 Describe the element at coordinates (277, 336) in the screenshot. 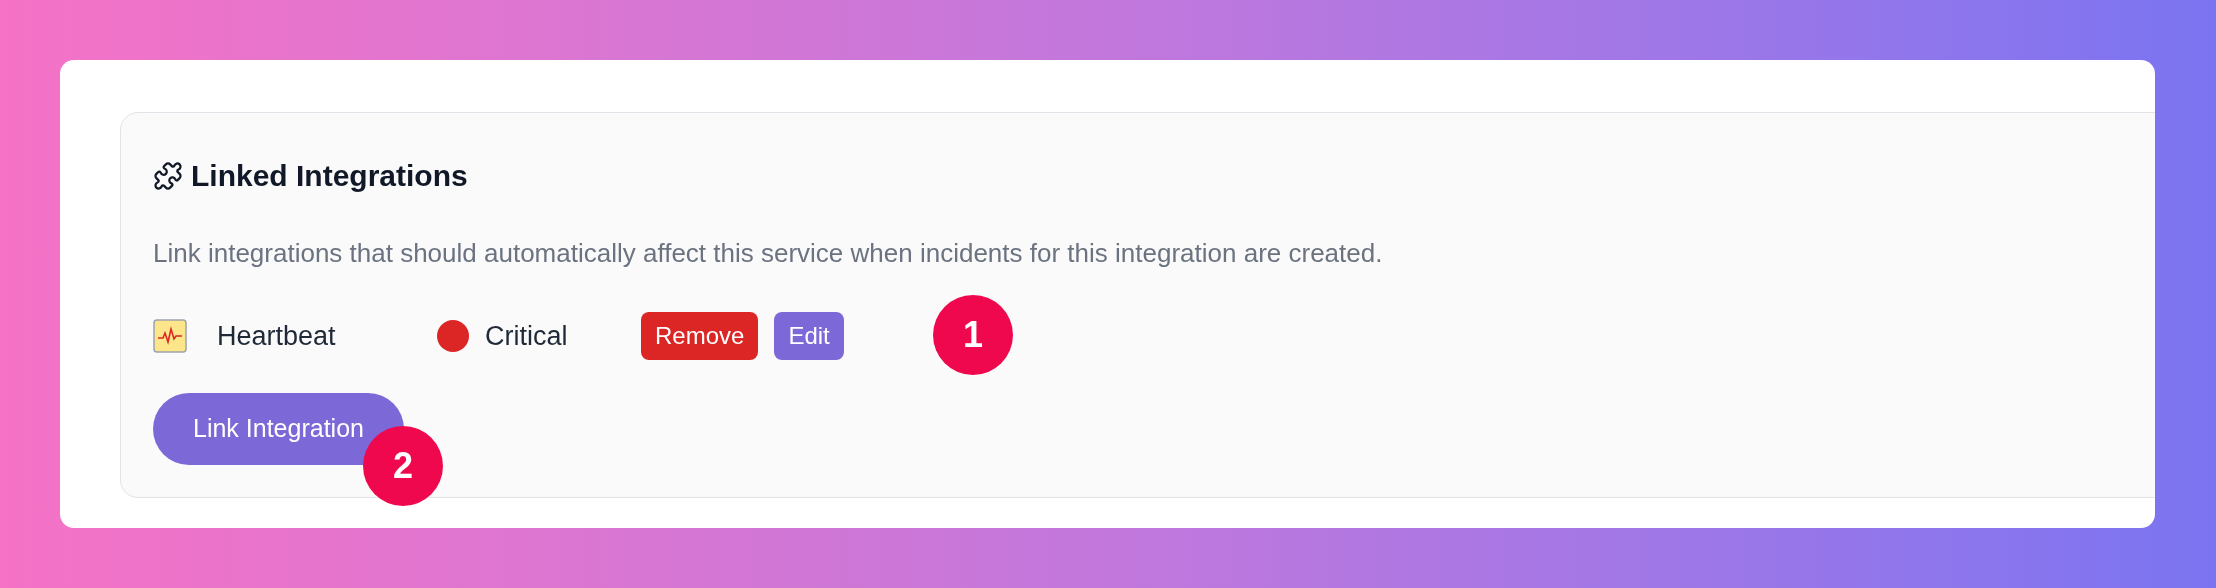

I see `integration-name: Heartbeat` at that location.